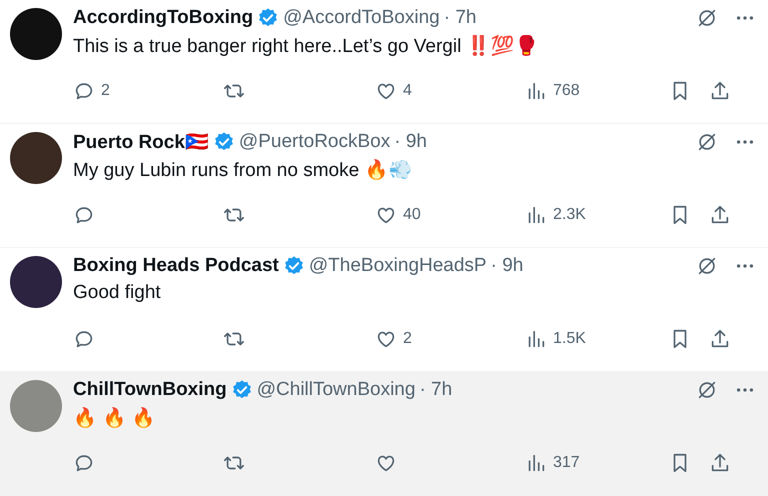 The width and height of the screenshot is (768, 496). Describe the element at coordinates (597, 463) in the screenshot. I see `views-button: 317` at that location.